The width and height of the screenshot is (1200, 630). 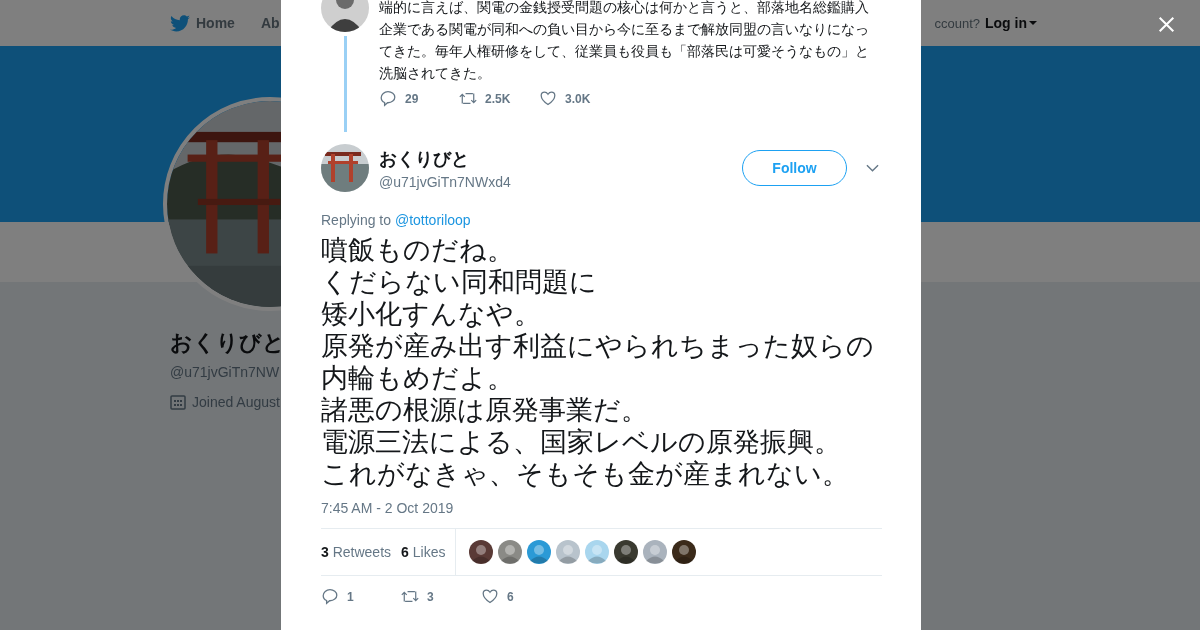 What do you see at coordinates (794, 168) in the screenshot?
I see `follow-button: Follow` at bounding box center [794, 168].